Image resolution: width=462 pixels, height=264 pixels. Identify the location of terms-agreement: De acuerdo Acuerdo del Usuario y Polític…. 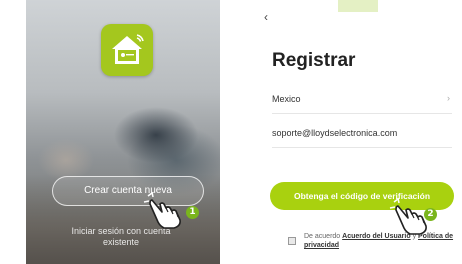
(373, 244).